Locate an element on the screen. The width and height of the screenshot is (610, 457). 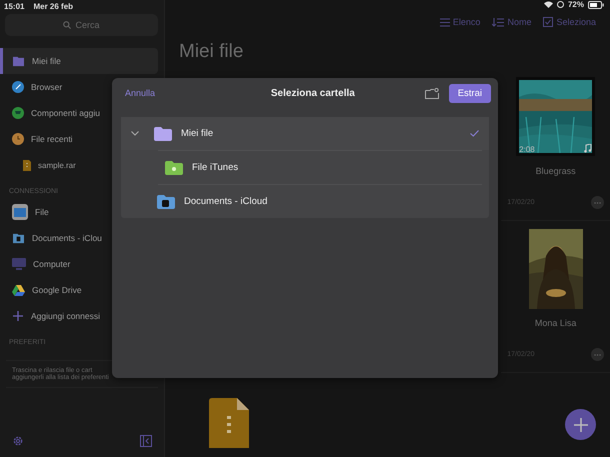
folder-name: Documents - iCloud is located at coordinates (226, 201).